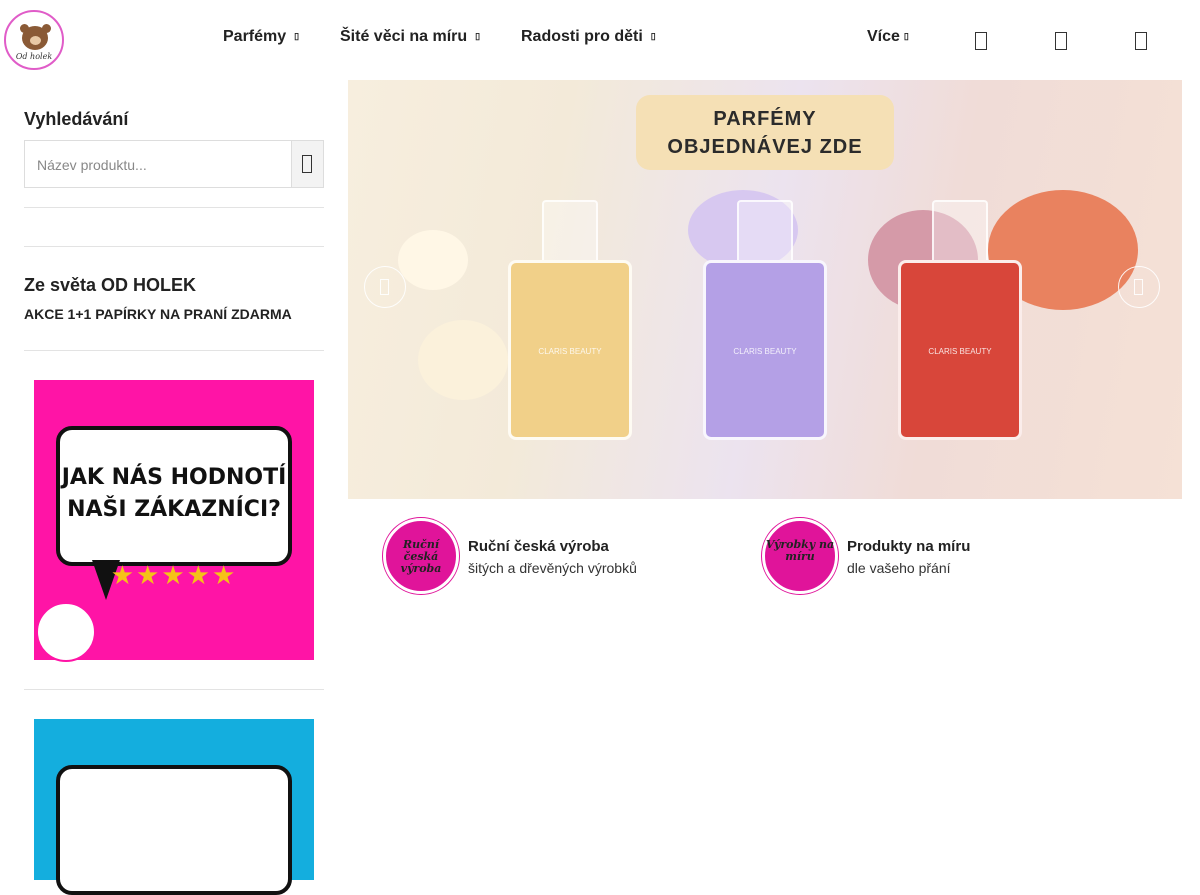 Image resolution: width=1200 pixels, height=895 pixels. What do you see at coordinates (582, 36) in the screenshot?
I see `nav-label: Radosti pro děti` at bounding box center [582, 36].